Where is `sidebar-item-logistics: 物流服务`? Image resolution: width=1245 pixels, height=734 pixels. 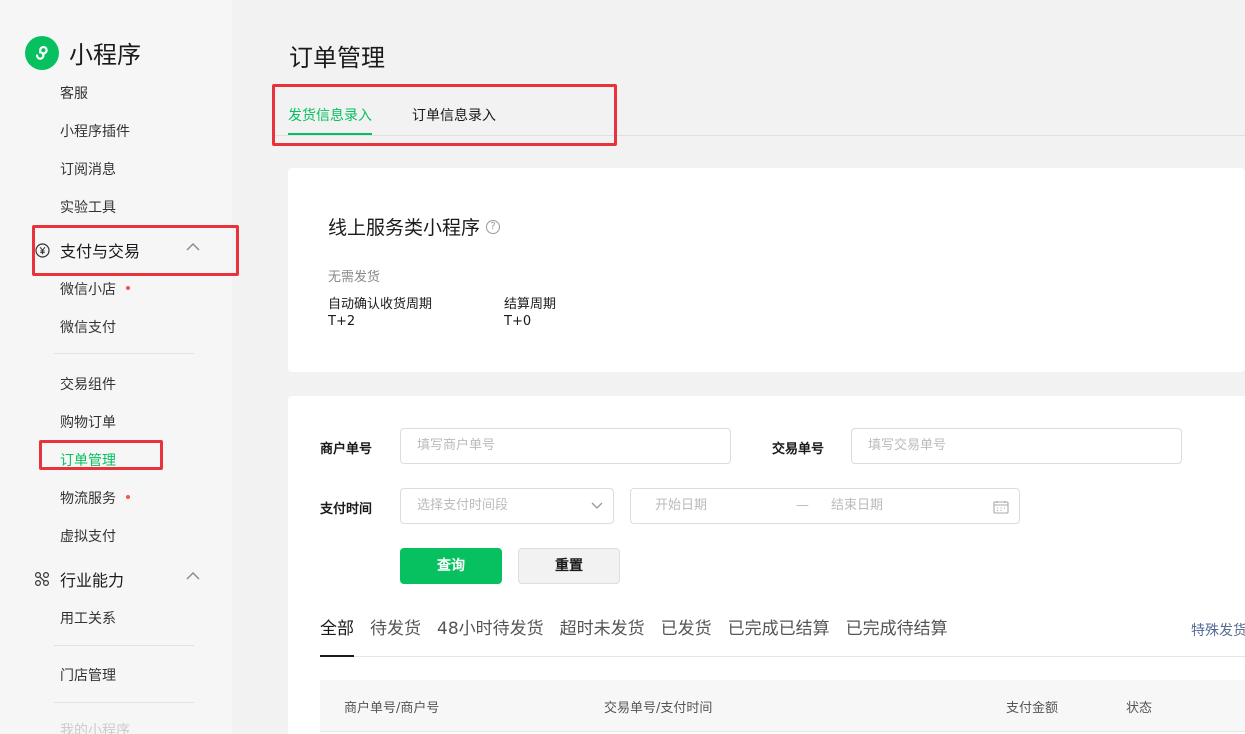
sidebar-item-logistics: 物流服务 is located at coordinates (95, 498).